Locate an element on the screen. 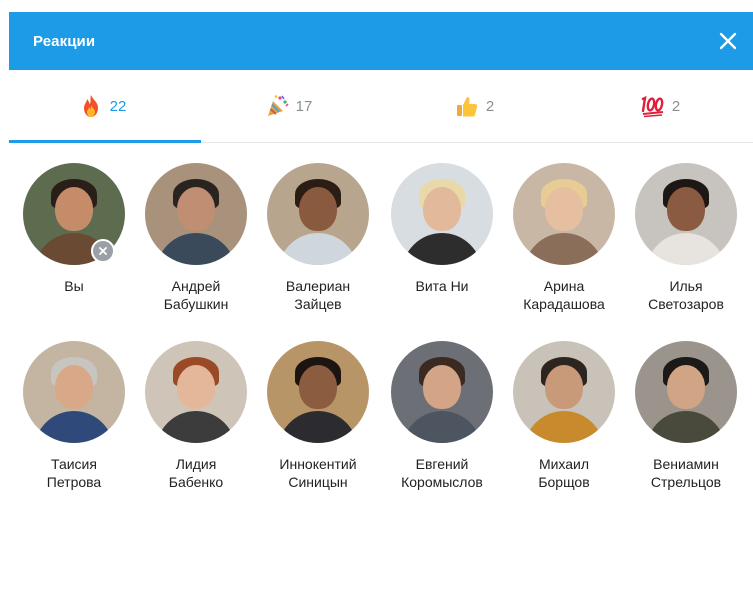 This screenshot has height=590, width=753. reactor-name: Вениамин Стрельцов is located at coordinates (686, 473).